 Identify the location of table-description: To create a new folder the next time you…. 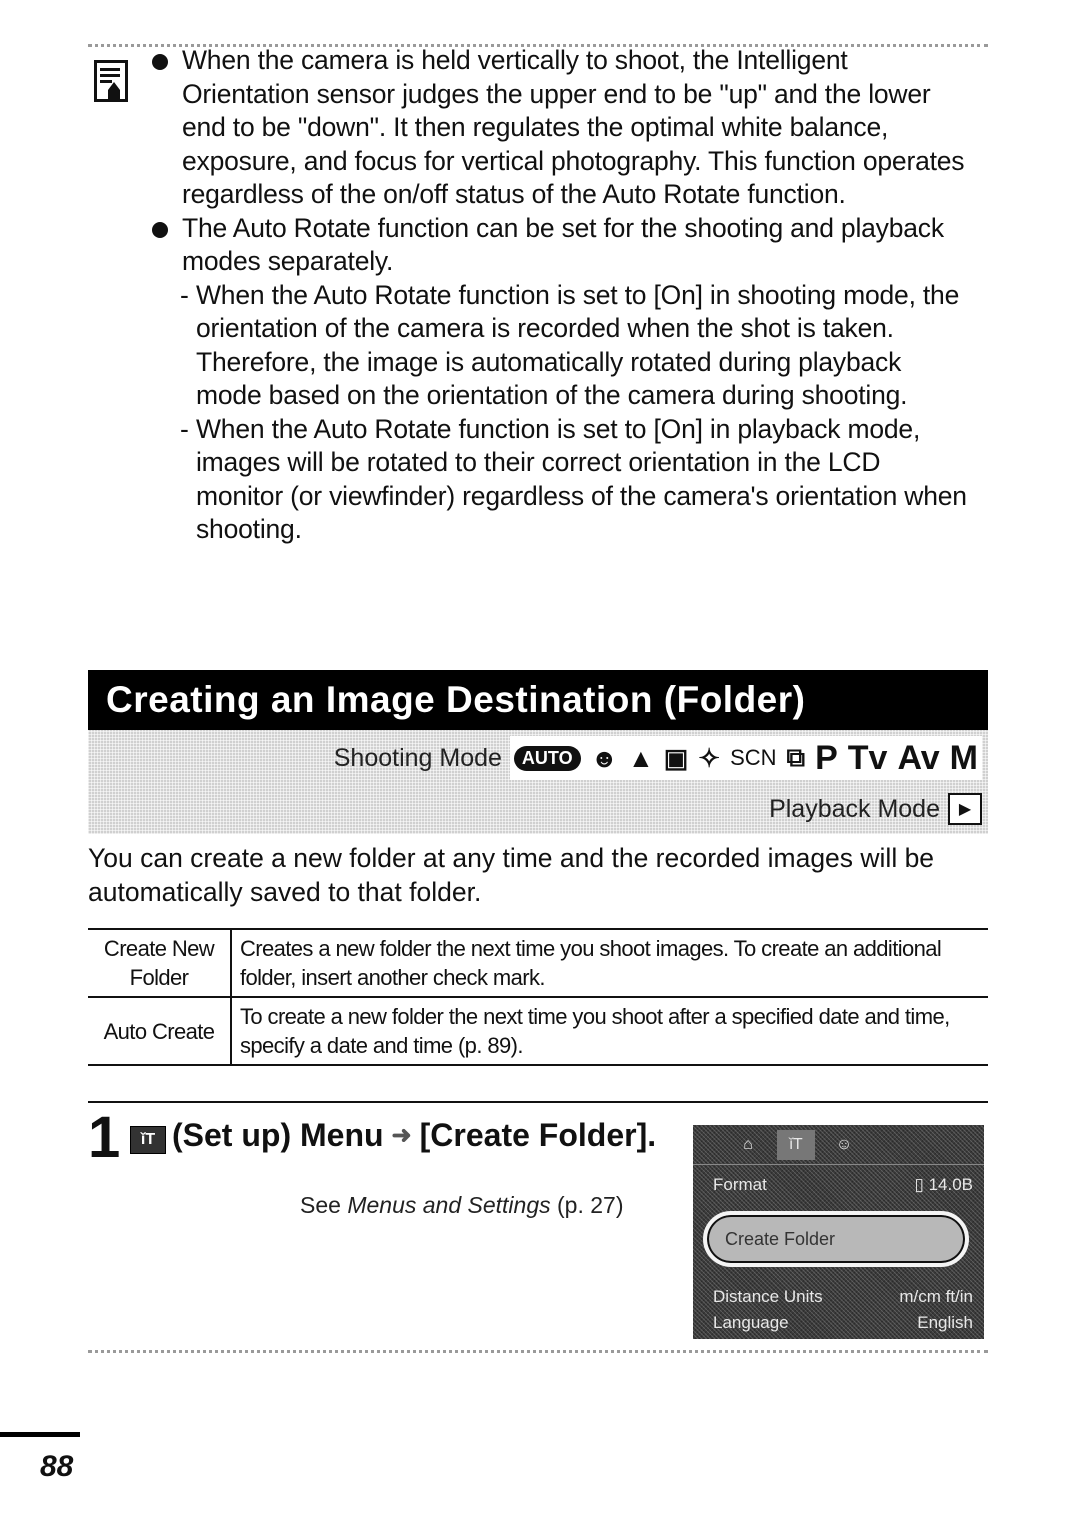
(595, 1031).